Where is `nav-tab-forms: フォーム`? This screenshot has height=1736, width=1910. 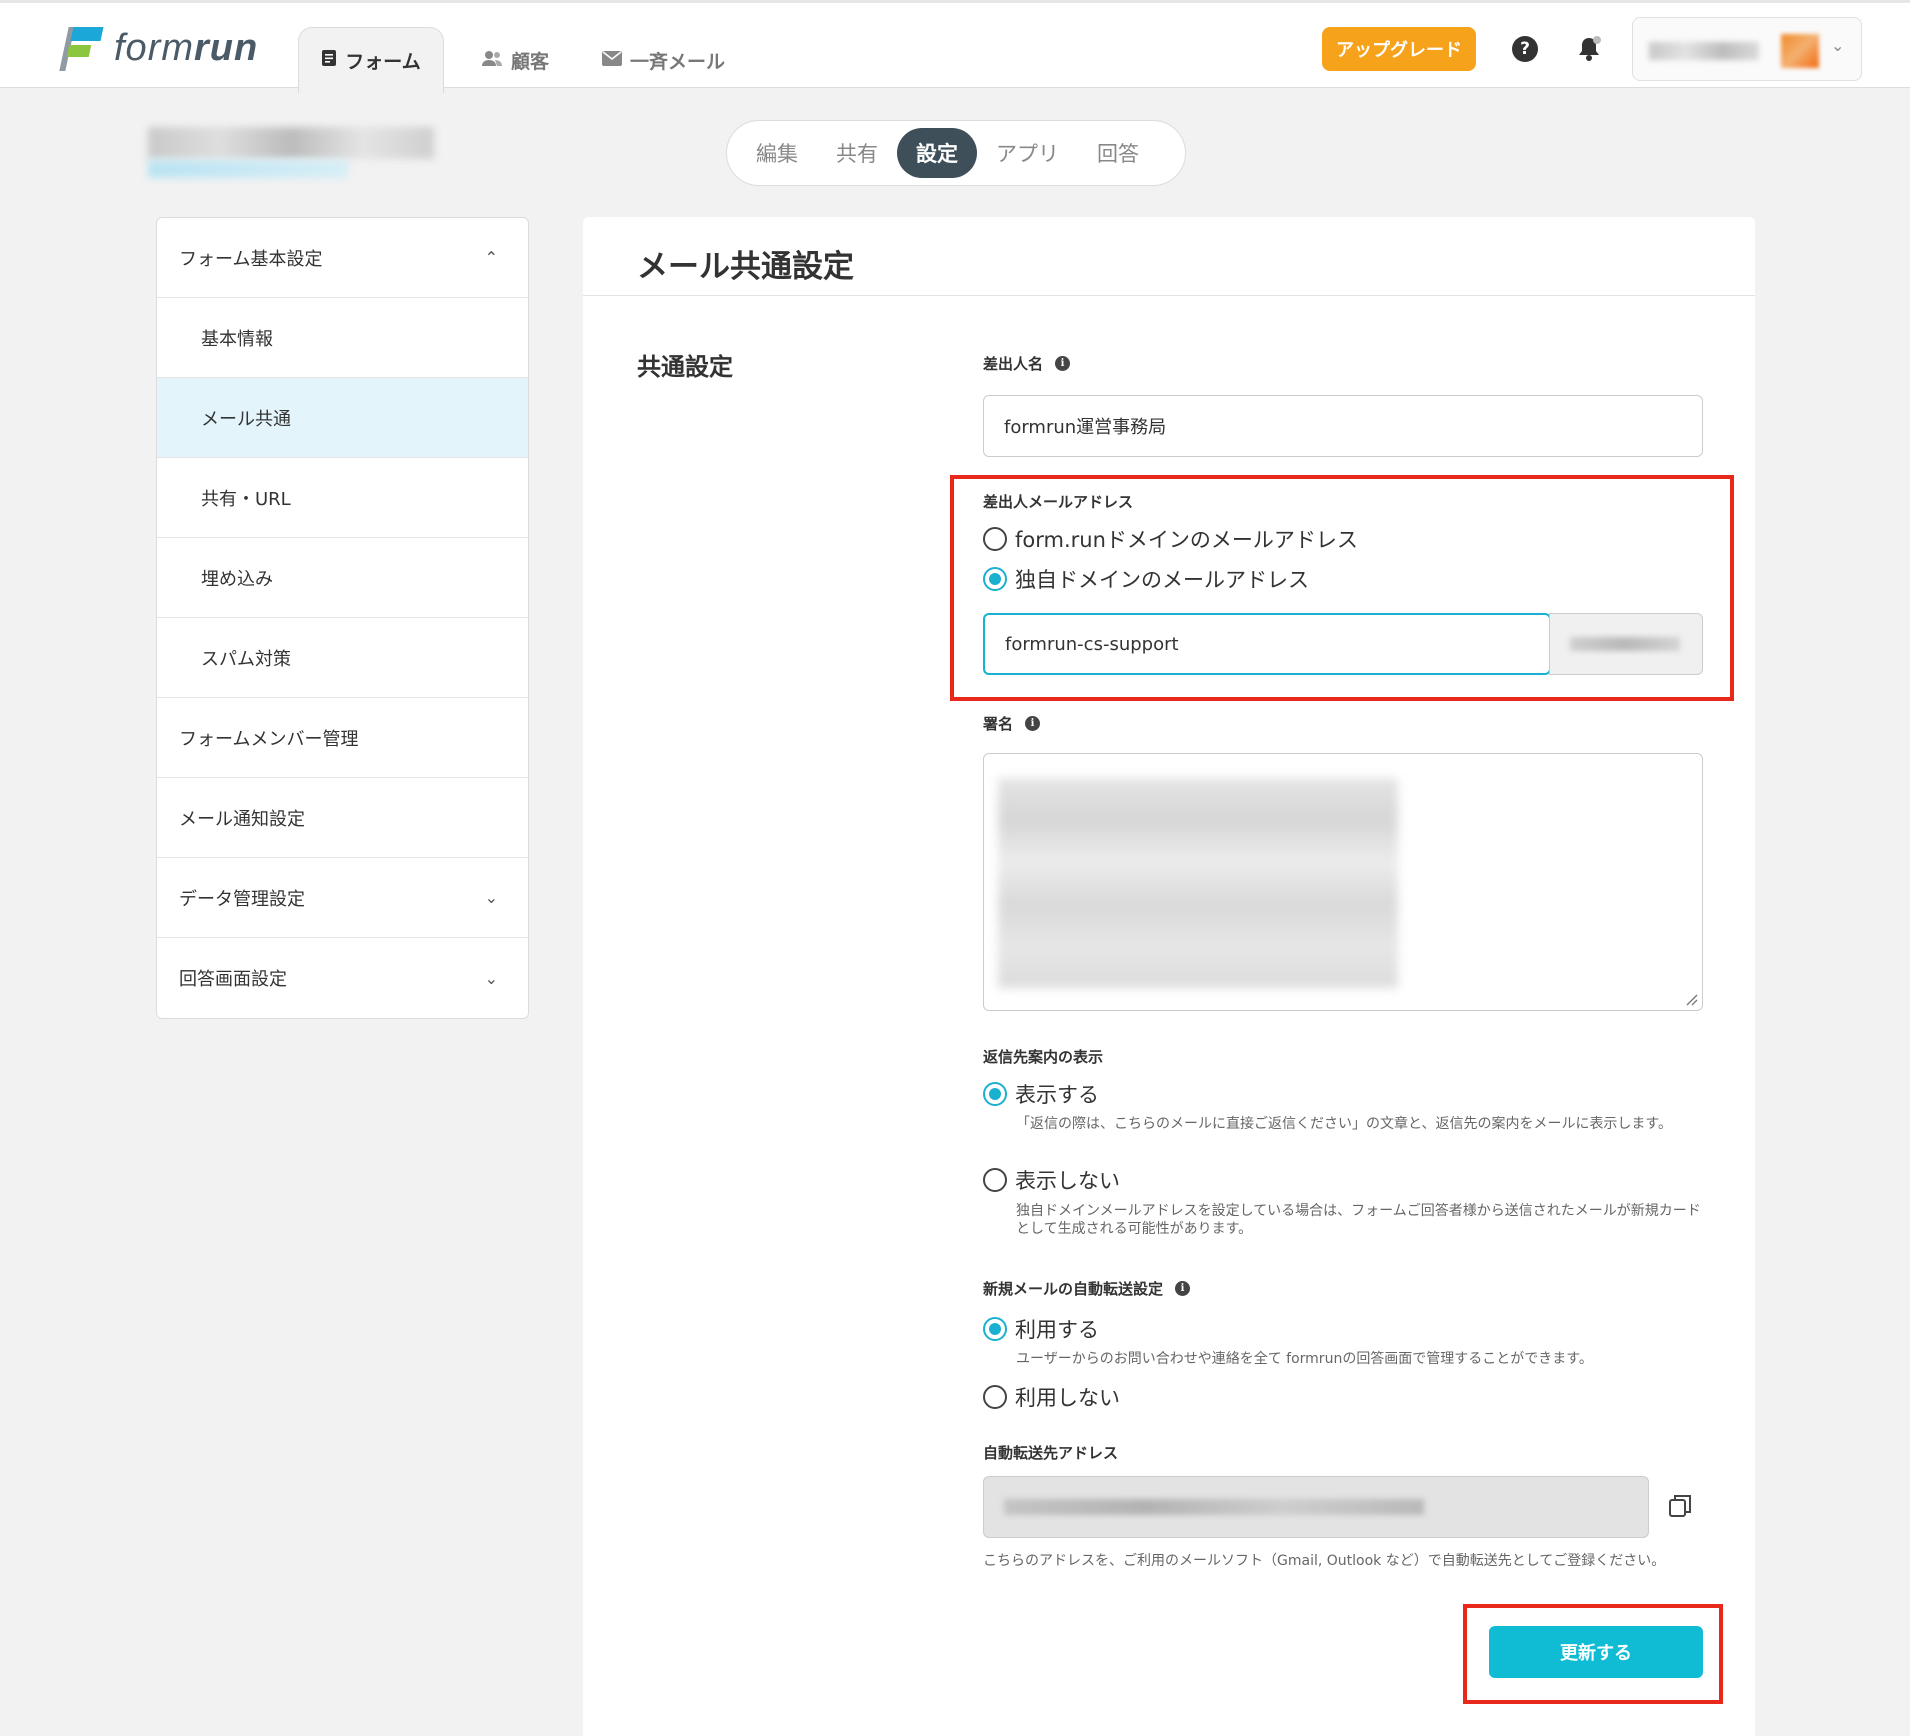 nav-tab-forms: フォーム is located at coordinates (371, 60).